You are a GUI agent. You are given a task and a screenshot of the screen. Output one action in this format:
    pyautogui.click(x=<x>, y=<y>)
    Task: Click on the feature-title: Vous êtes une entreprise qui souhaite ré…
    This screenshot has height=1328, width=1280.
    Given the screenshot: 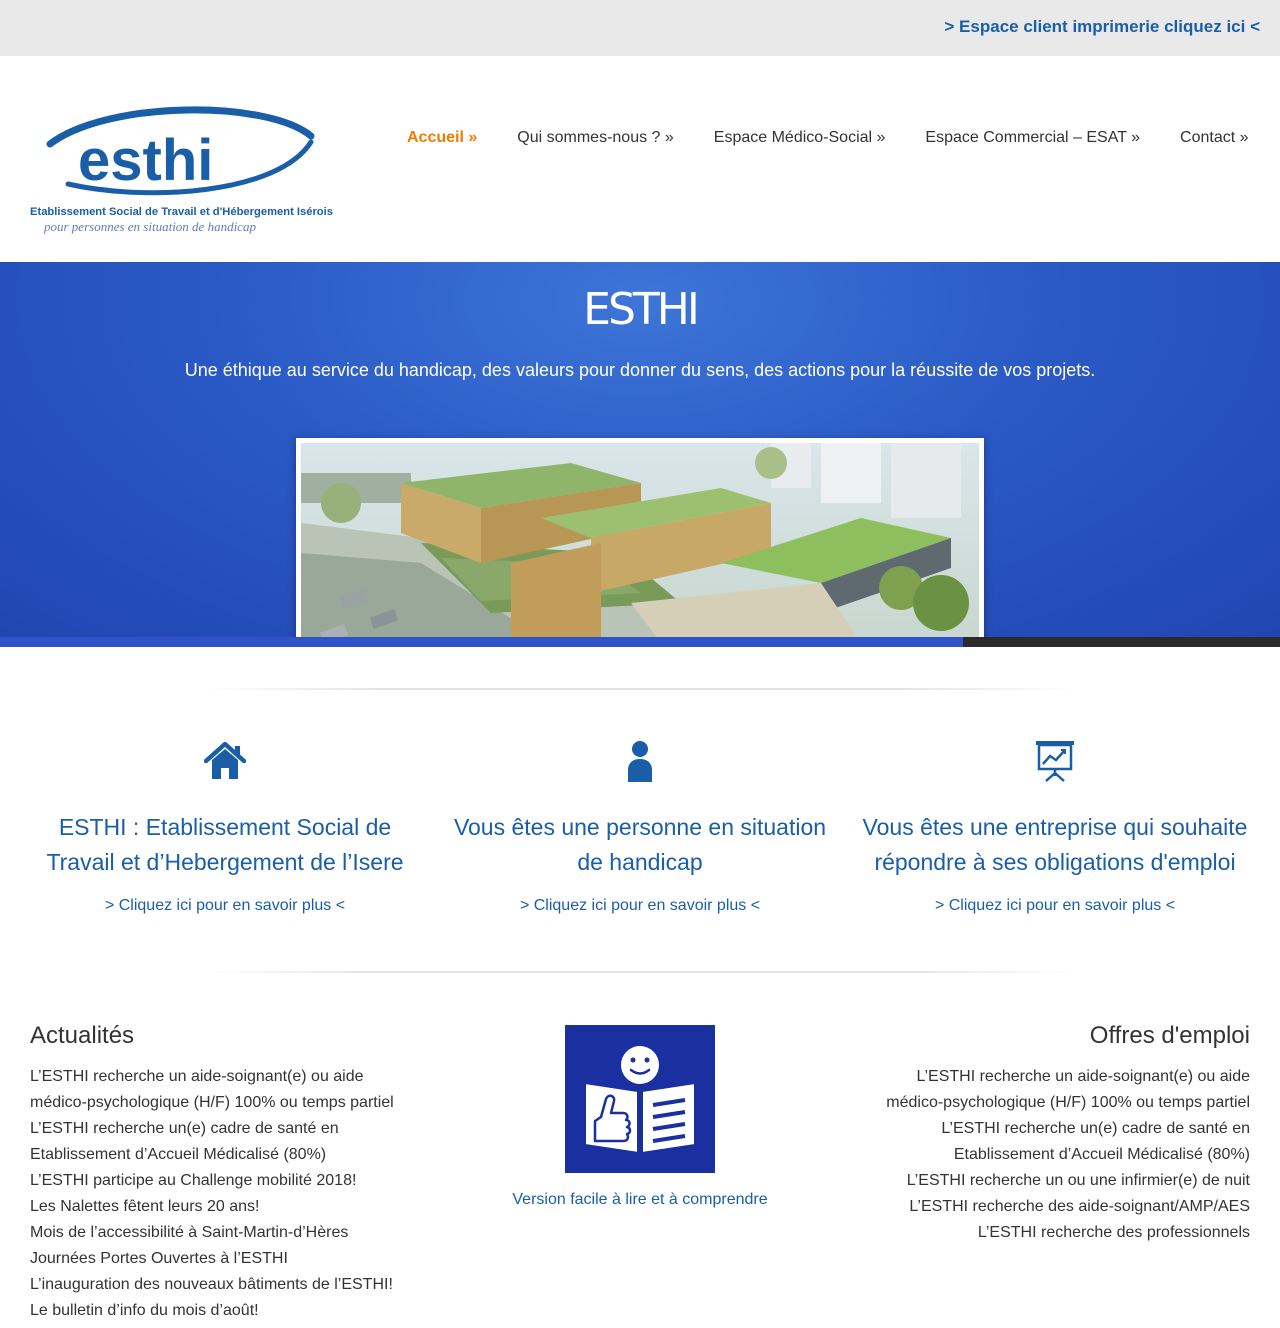 What is the action you would take?
    pyautogui.click(x=1055, y=844)
    